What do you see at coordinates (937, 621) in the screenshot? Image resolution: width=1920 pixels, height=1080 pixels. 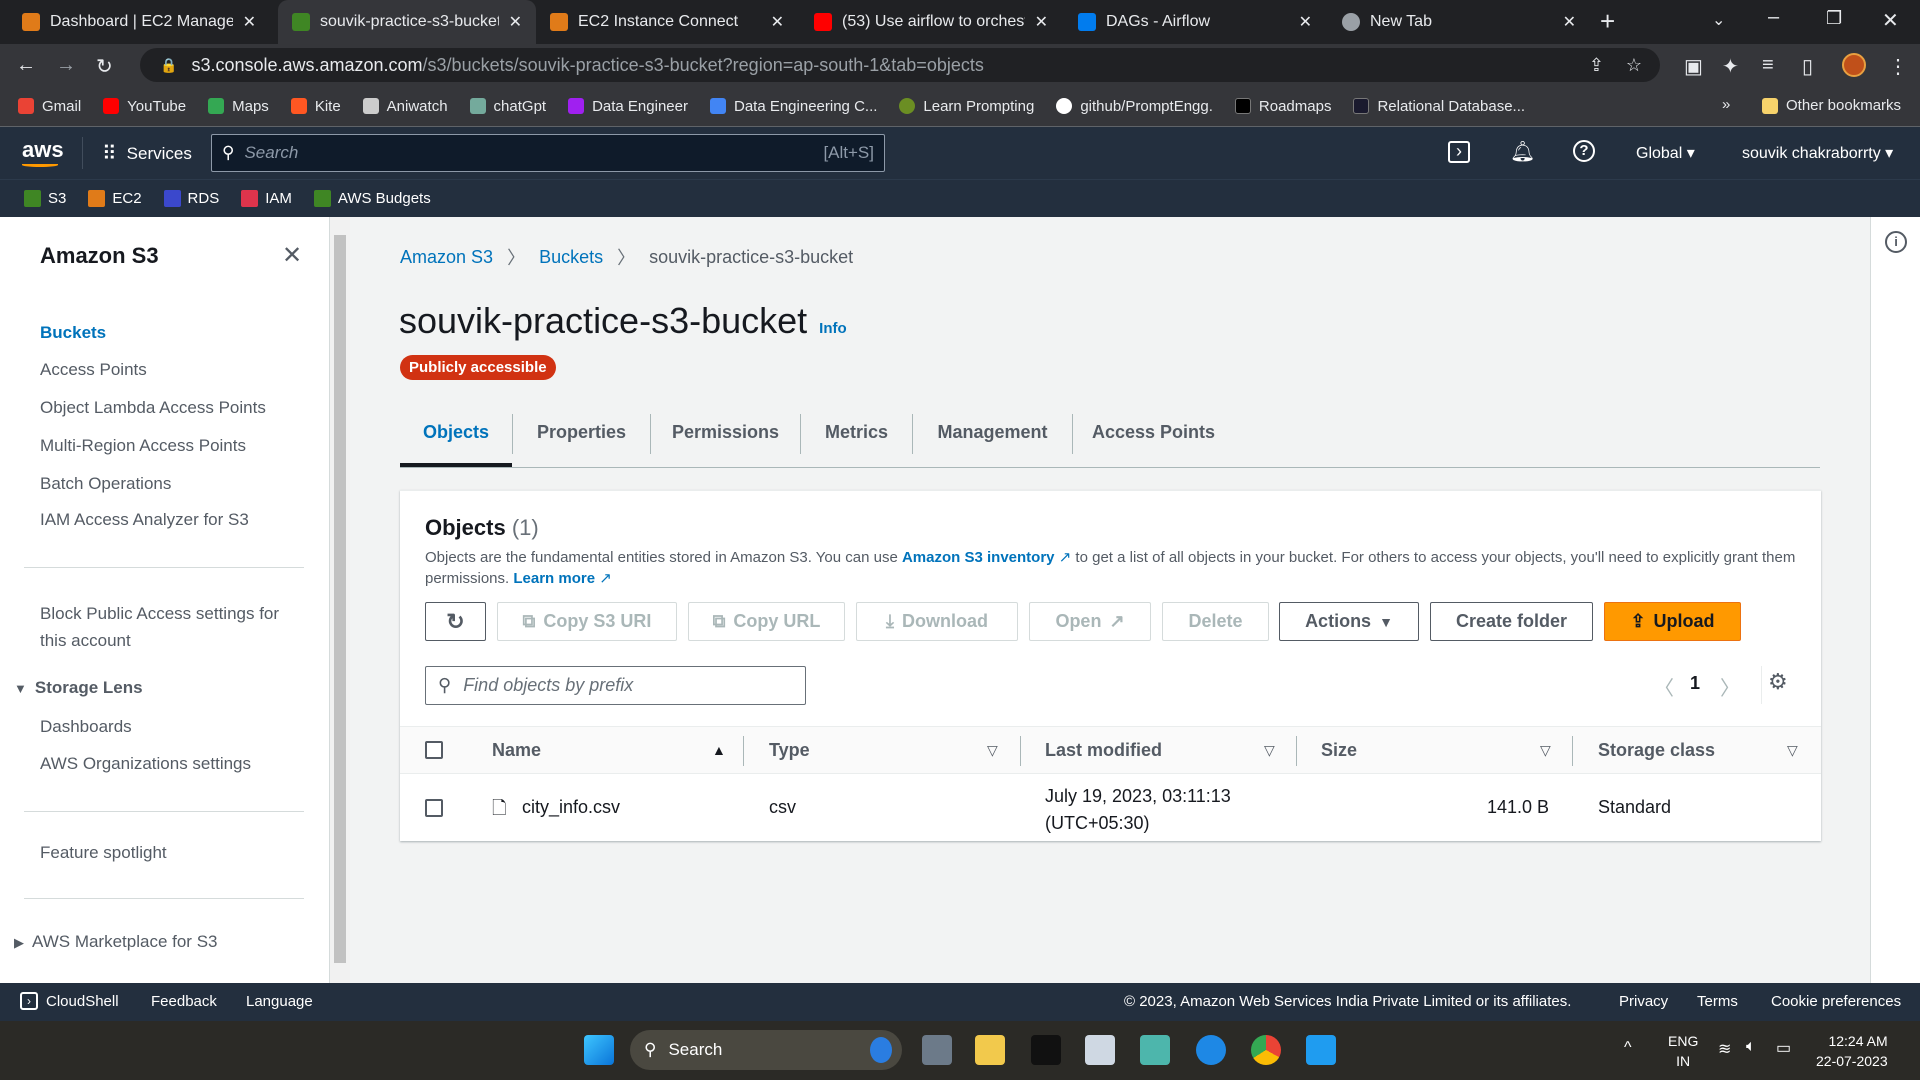 I see `download-button: ⤓ Download` at bounding box center [937, 621].